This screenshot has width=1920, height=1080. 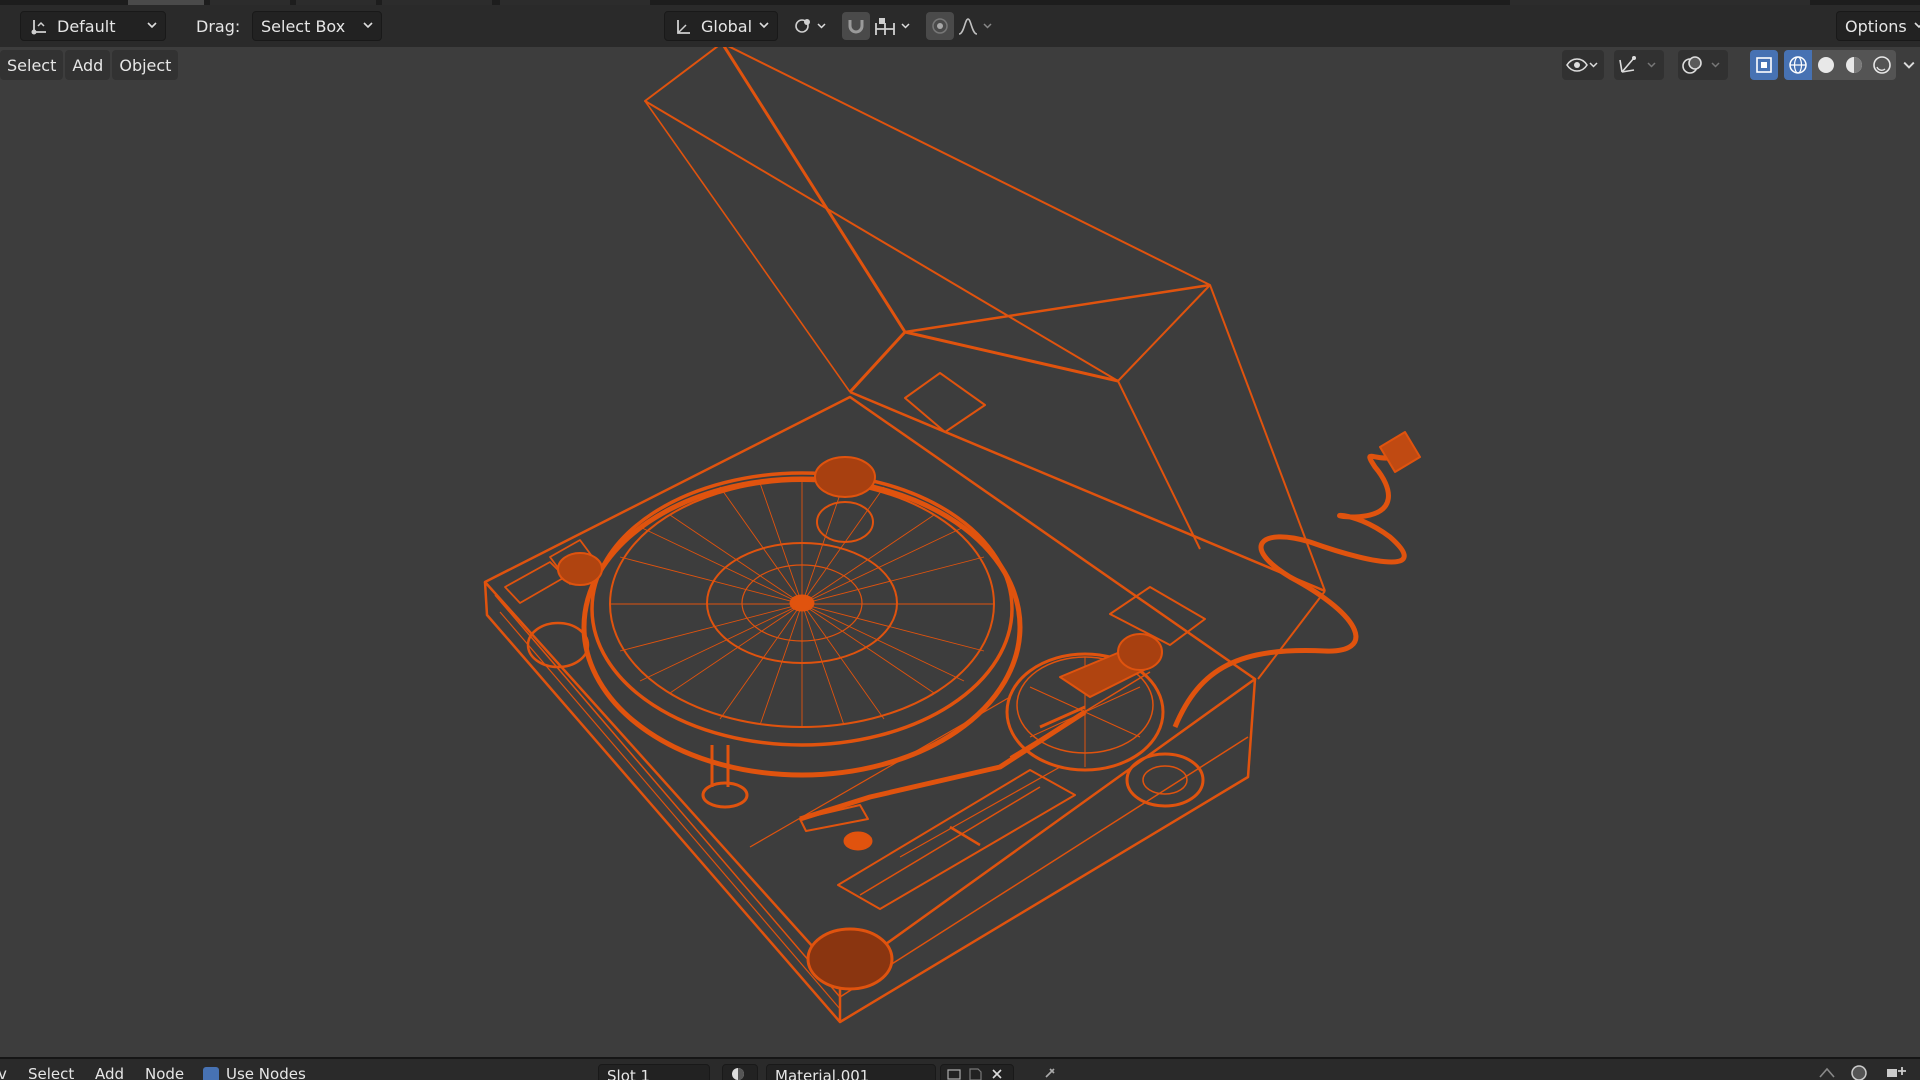 What do you see at coordinates (1049, 1072) in the screenshot?
I see `pin-icon` at bounding box center [1049, 1072].